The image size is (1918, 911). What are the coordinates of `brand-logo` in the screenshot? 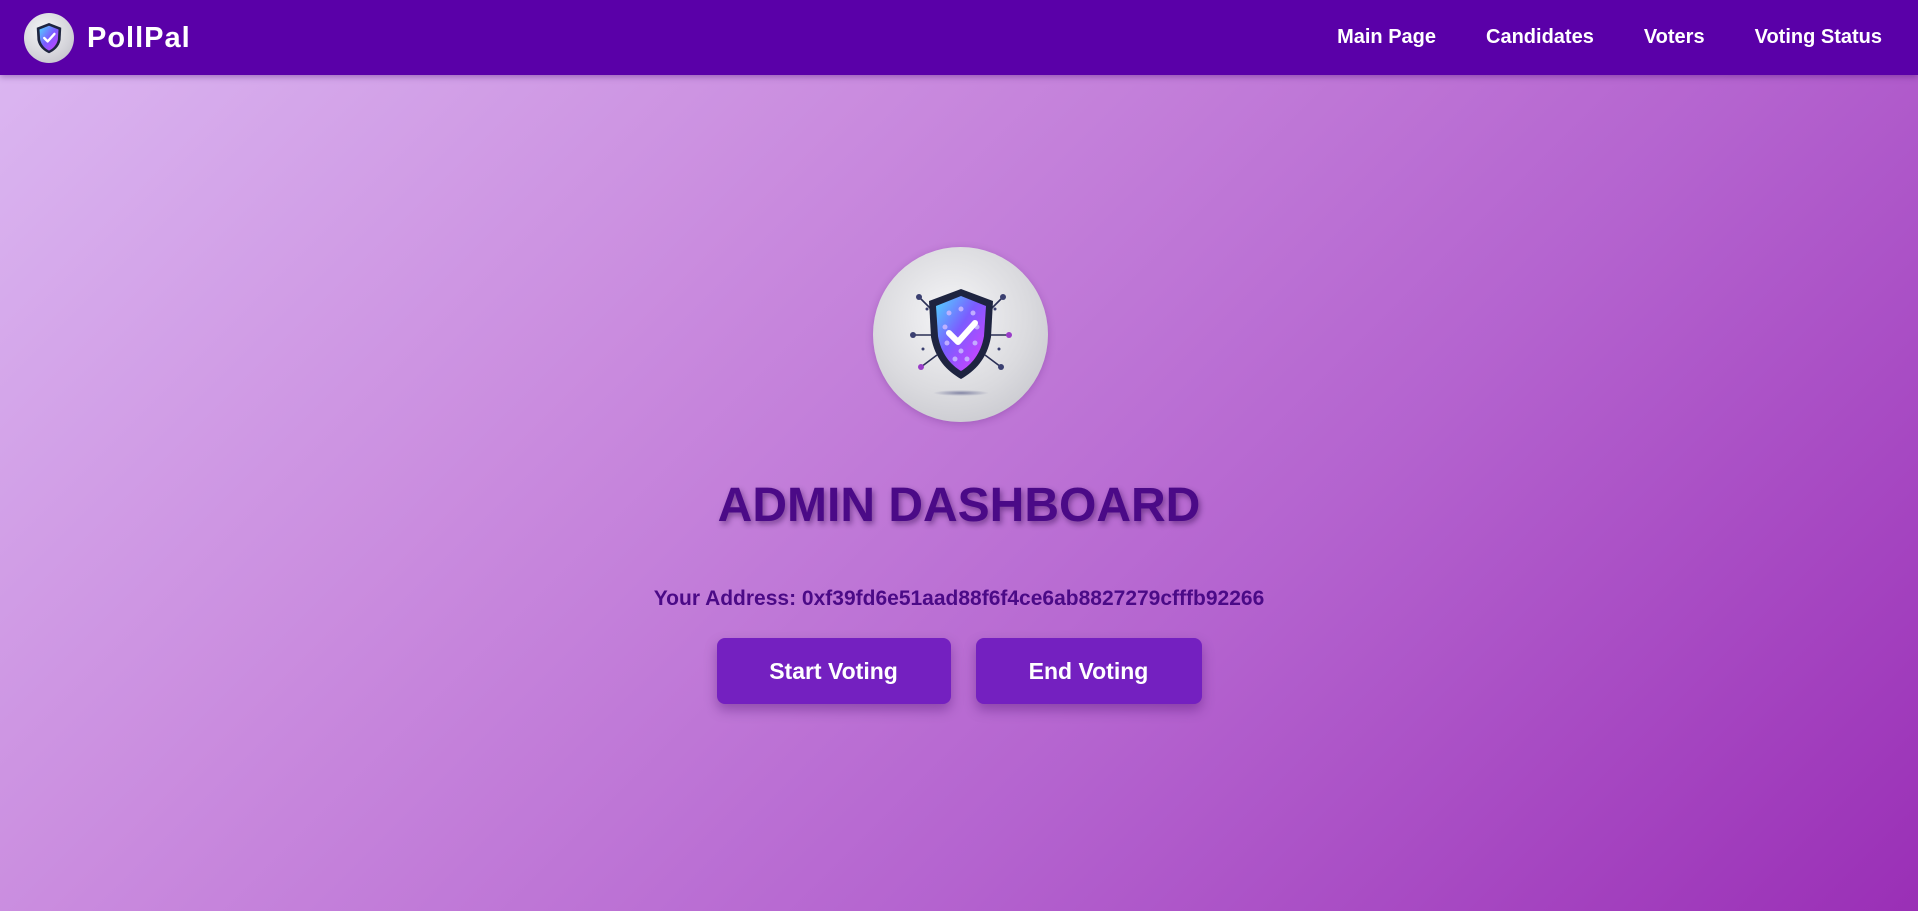 It's located at (49, 38).